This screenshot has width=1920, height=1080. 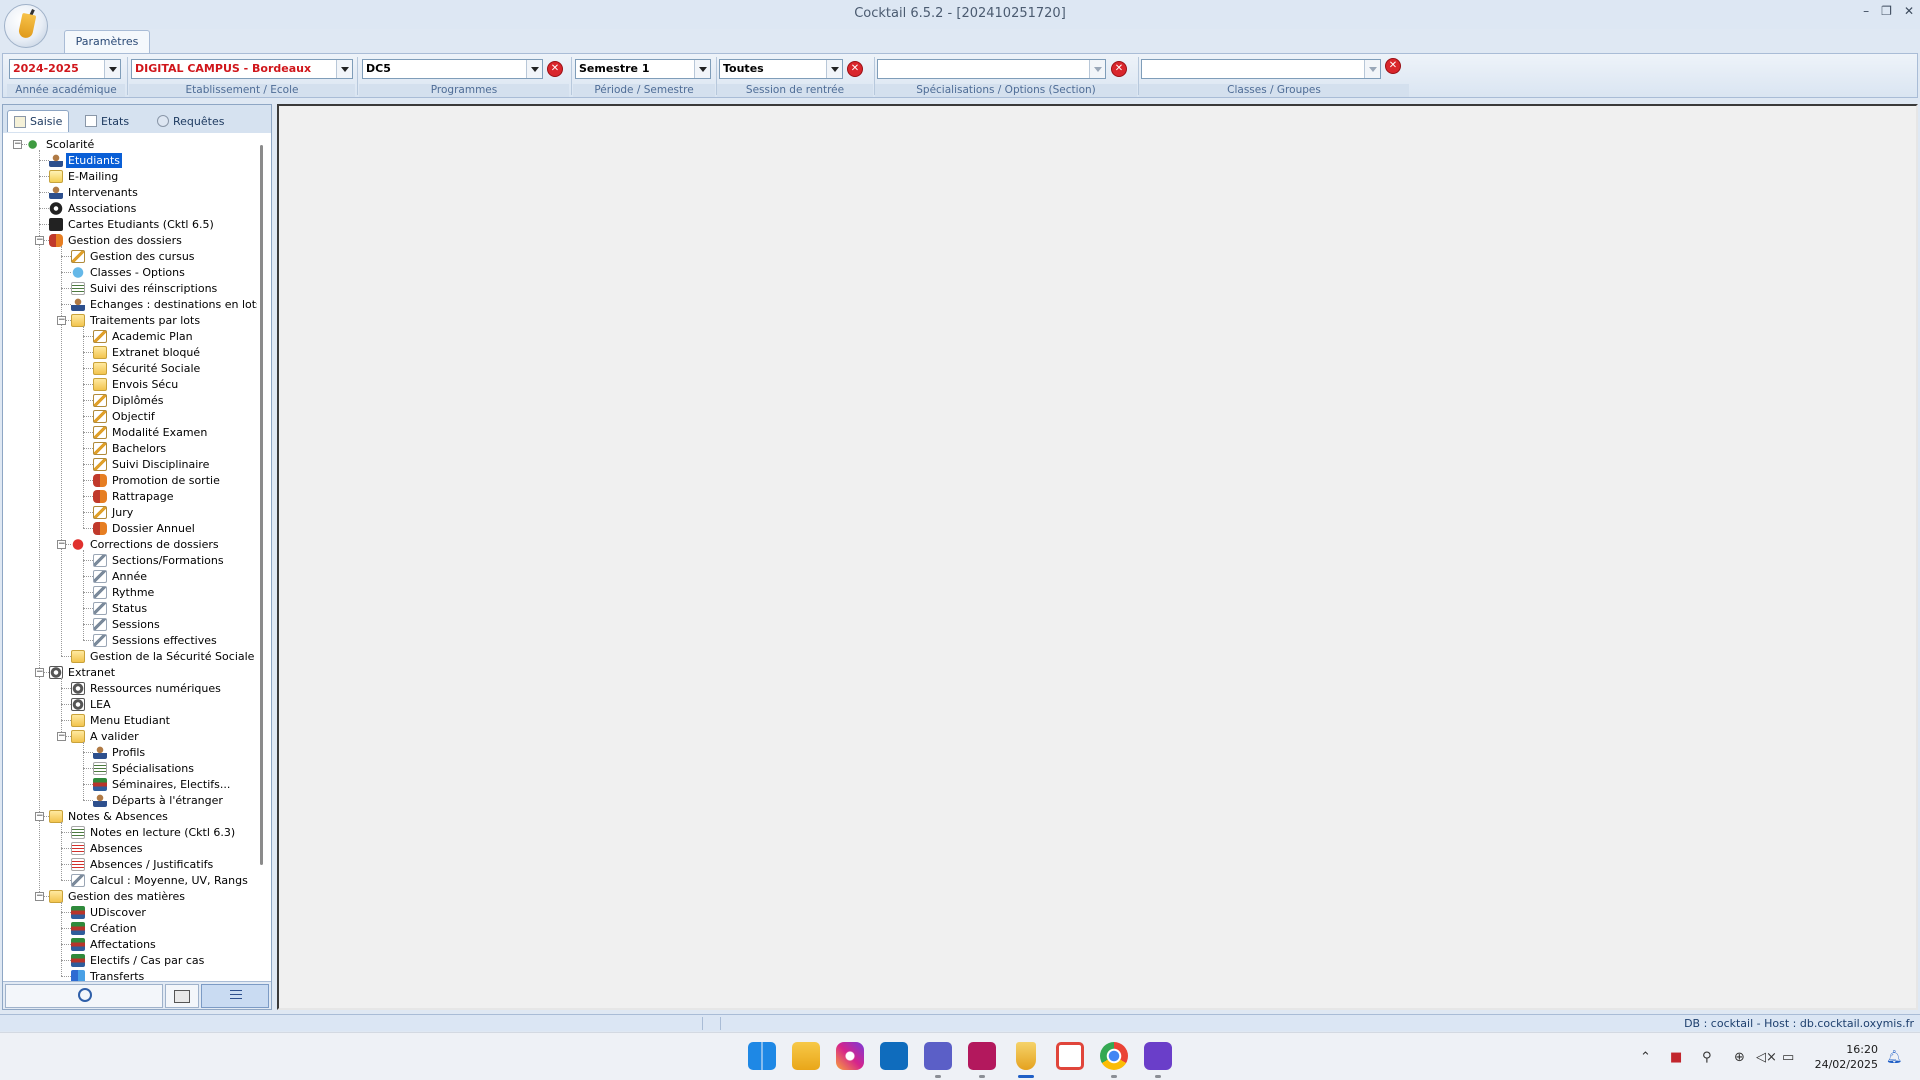 What do you see at coordinates (1676, 1057) in the screenshot?
I see `app-tray-icon: ■` at bounding box center [1676, 1057].